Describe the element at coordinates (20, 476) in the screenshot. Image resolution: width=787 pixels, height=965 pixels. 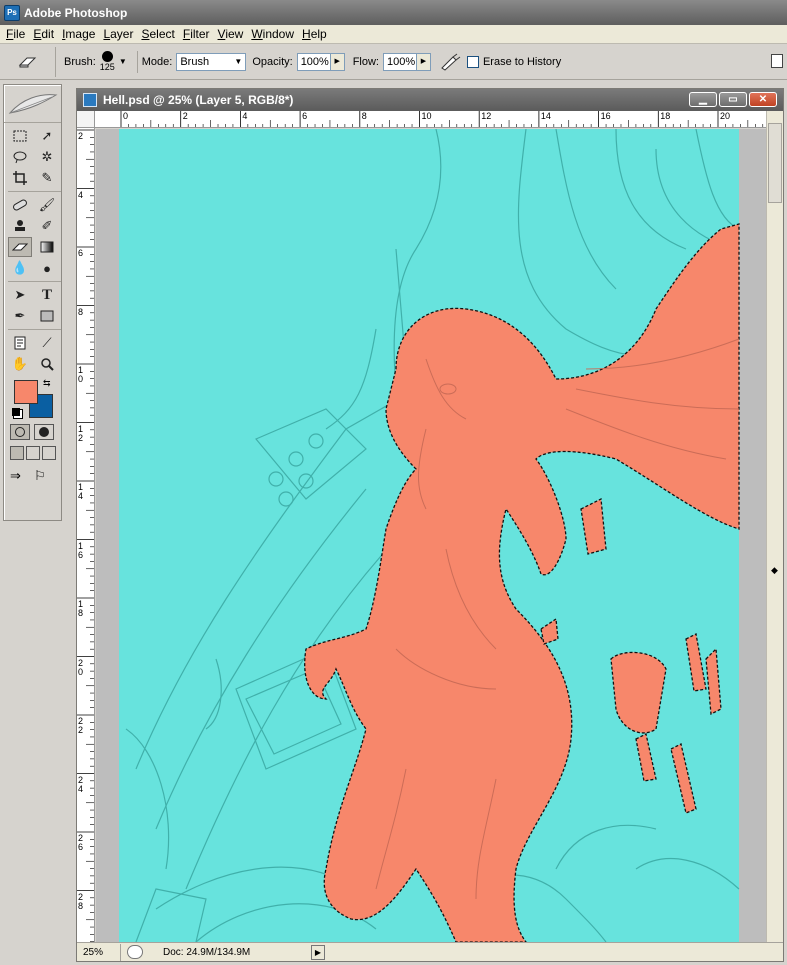
I see `jump-to-imageready-icon: ⇒` at that location.